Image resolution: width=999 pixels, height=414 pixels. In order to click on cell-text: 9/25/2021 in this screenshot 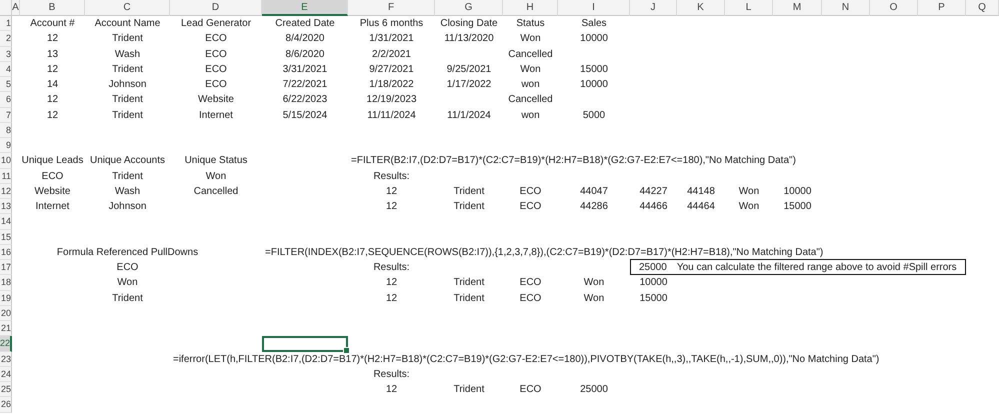, I will do `click(469, 69)`.